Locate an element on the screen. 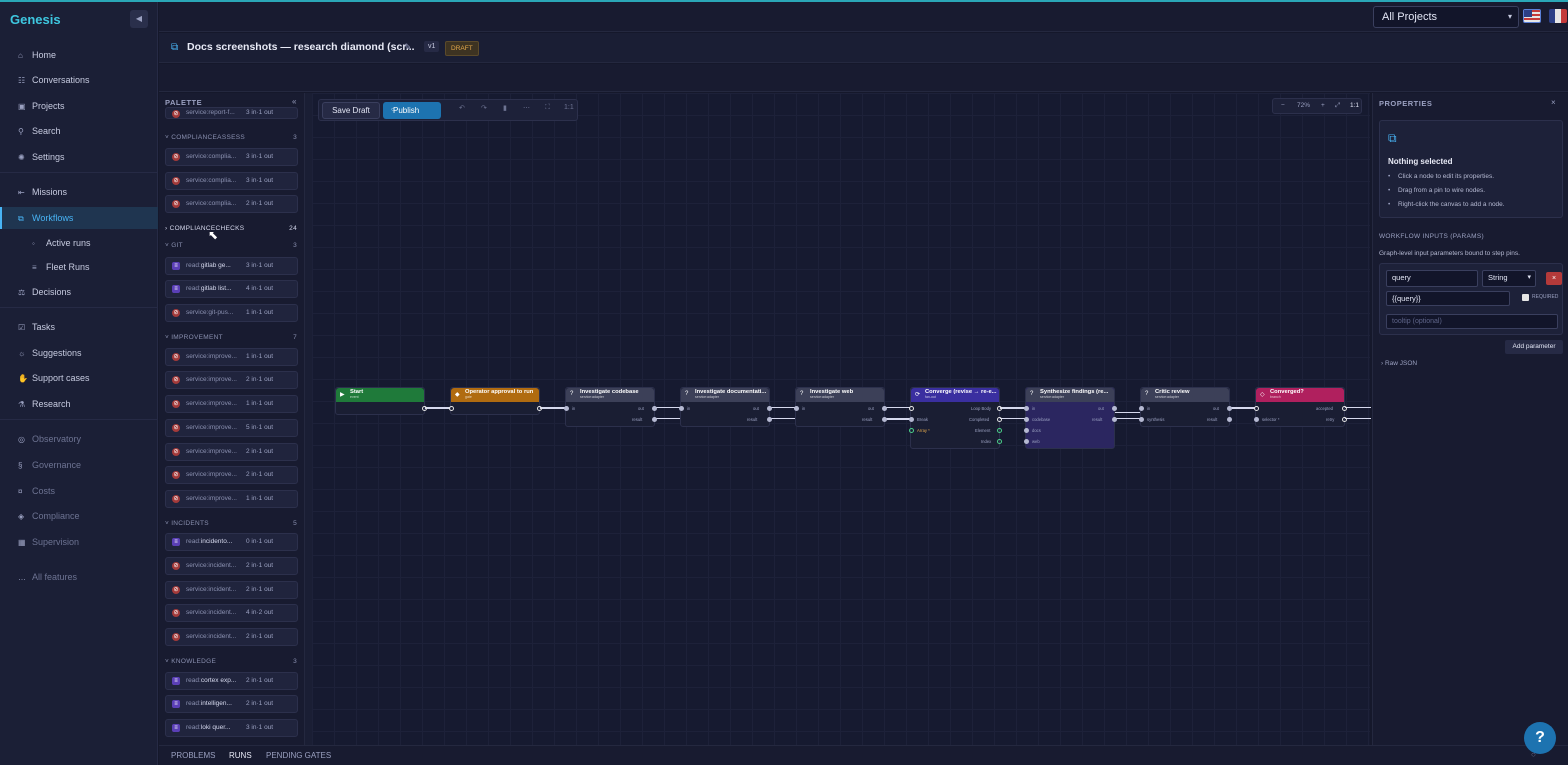  nav-research: ⚗ Research is located at coordinates (79, 404).